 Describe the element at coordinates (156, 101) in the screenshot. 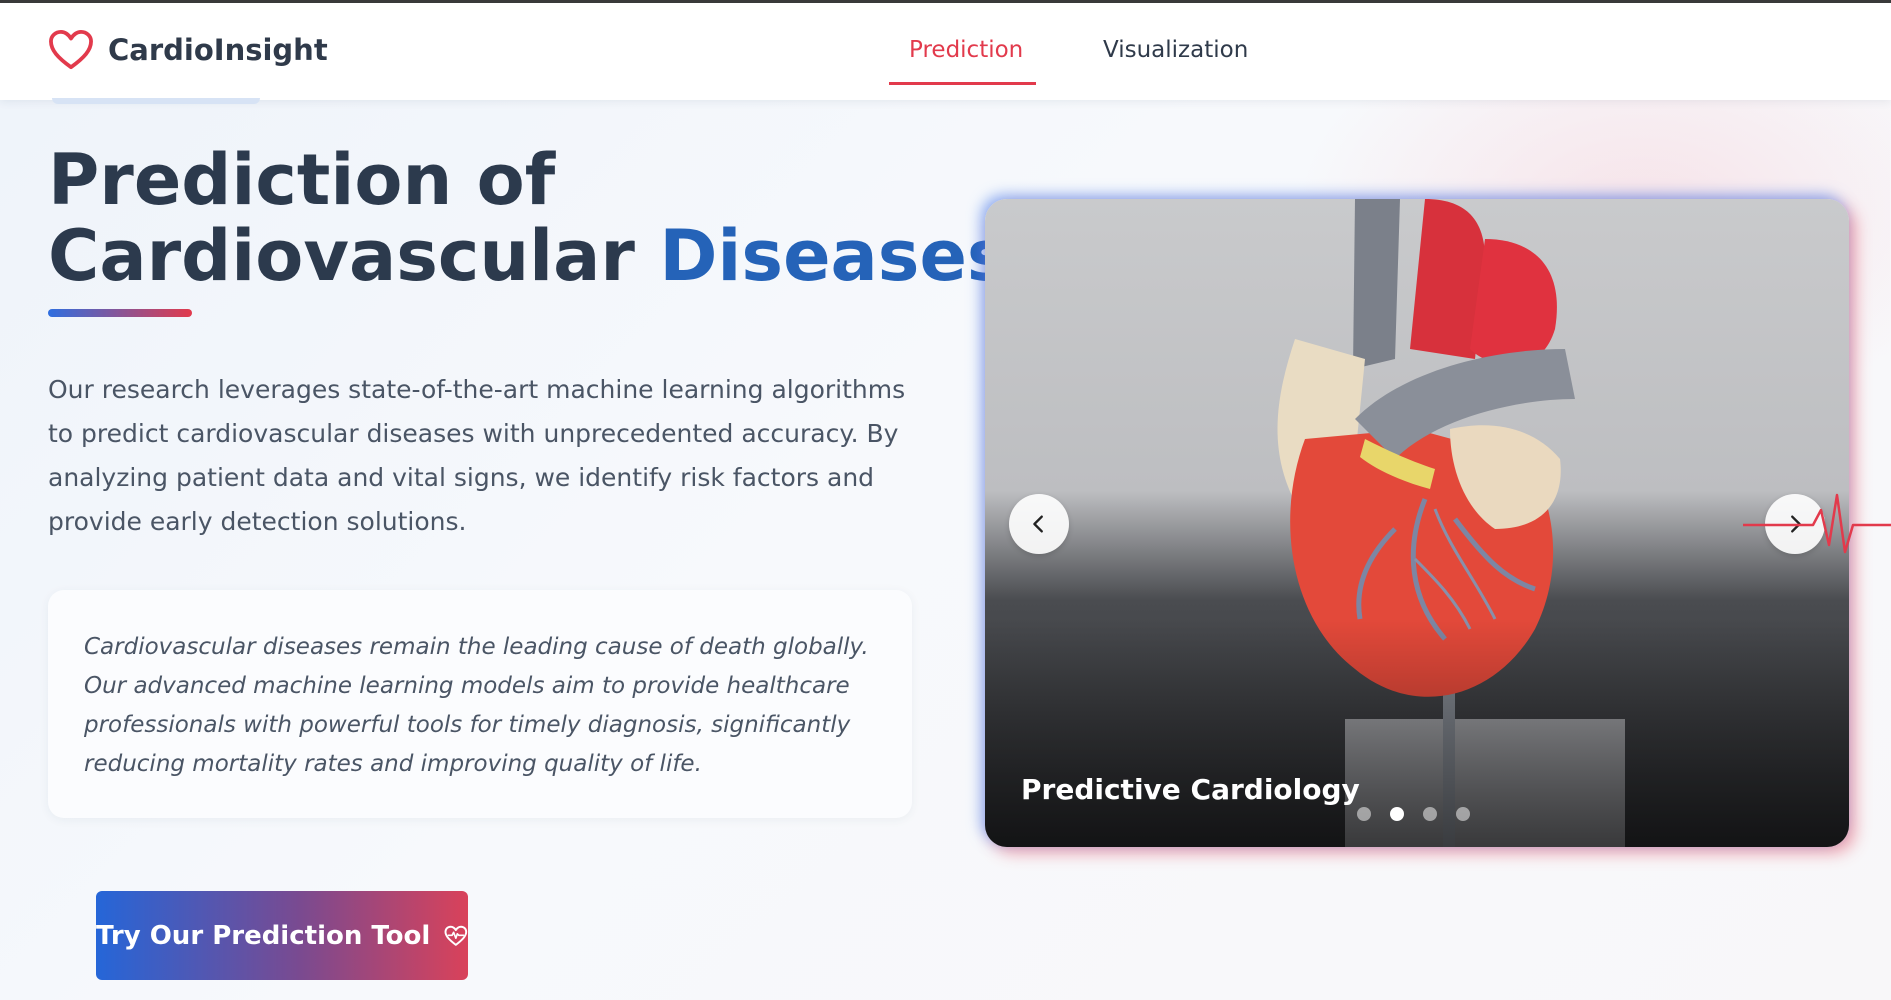

I see `hero-badge-edge` at that location.